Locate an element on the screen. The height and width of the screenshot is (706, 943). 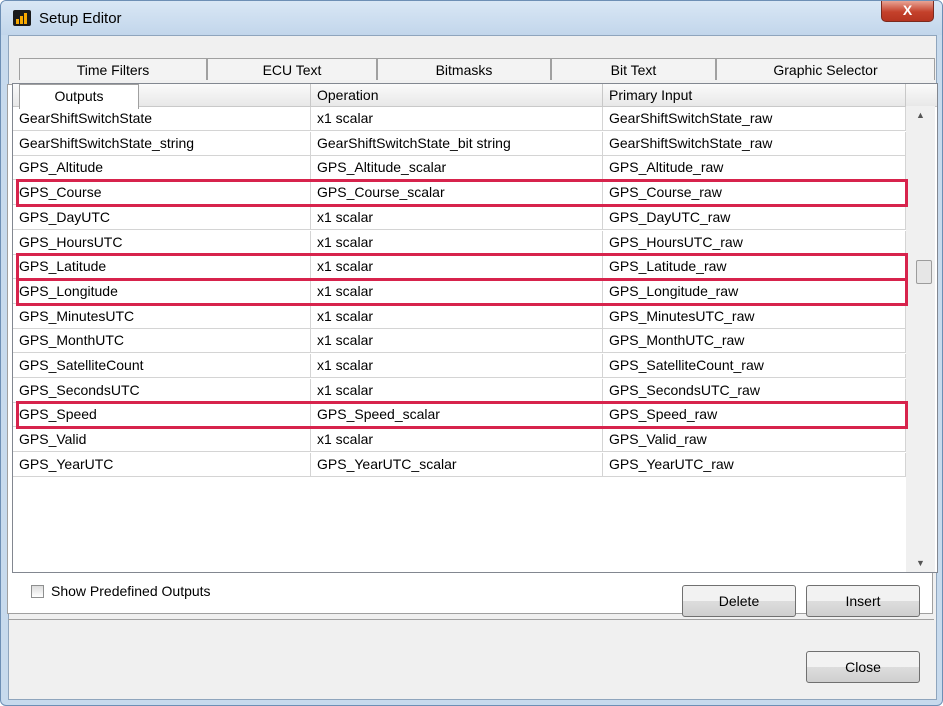
table-row: GPS_MonthUTC x1 scalar GPS_MonthUTC_raw is located at coordinates (459, 341).